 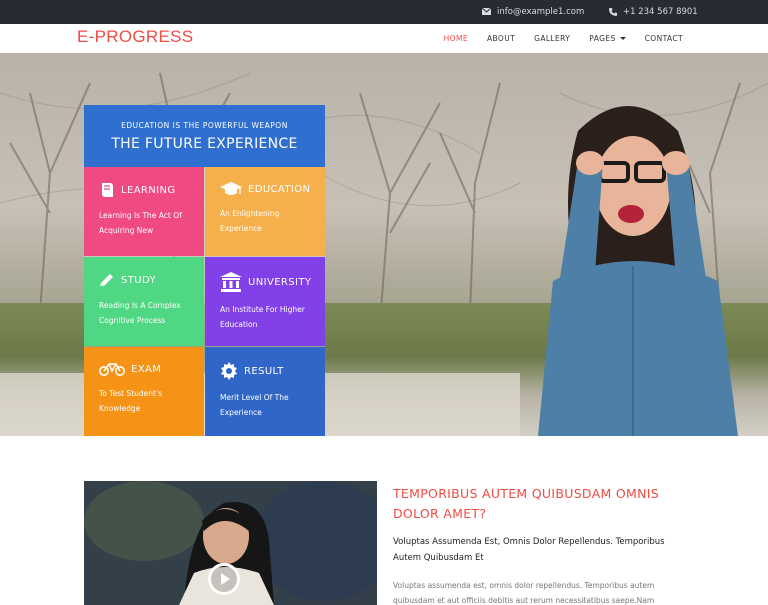 What do you see at coordinates (204, 125) in the screenshot?
I see `feature-panel-subtitle: EDUCATION IS THE POWERFUL WEAPON` at bounding box center [204, 125].